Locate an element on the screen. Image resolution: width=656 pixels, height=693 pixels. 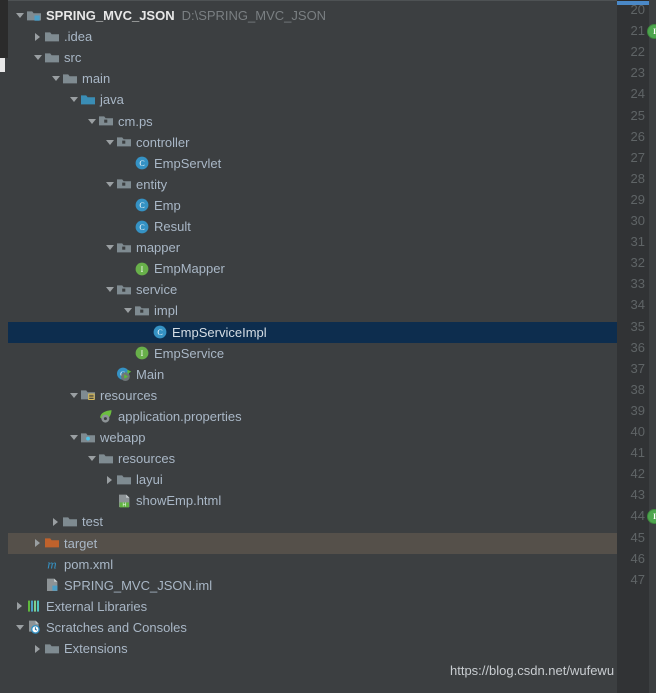
tree-row: src is located at coordinates (312, 57).